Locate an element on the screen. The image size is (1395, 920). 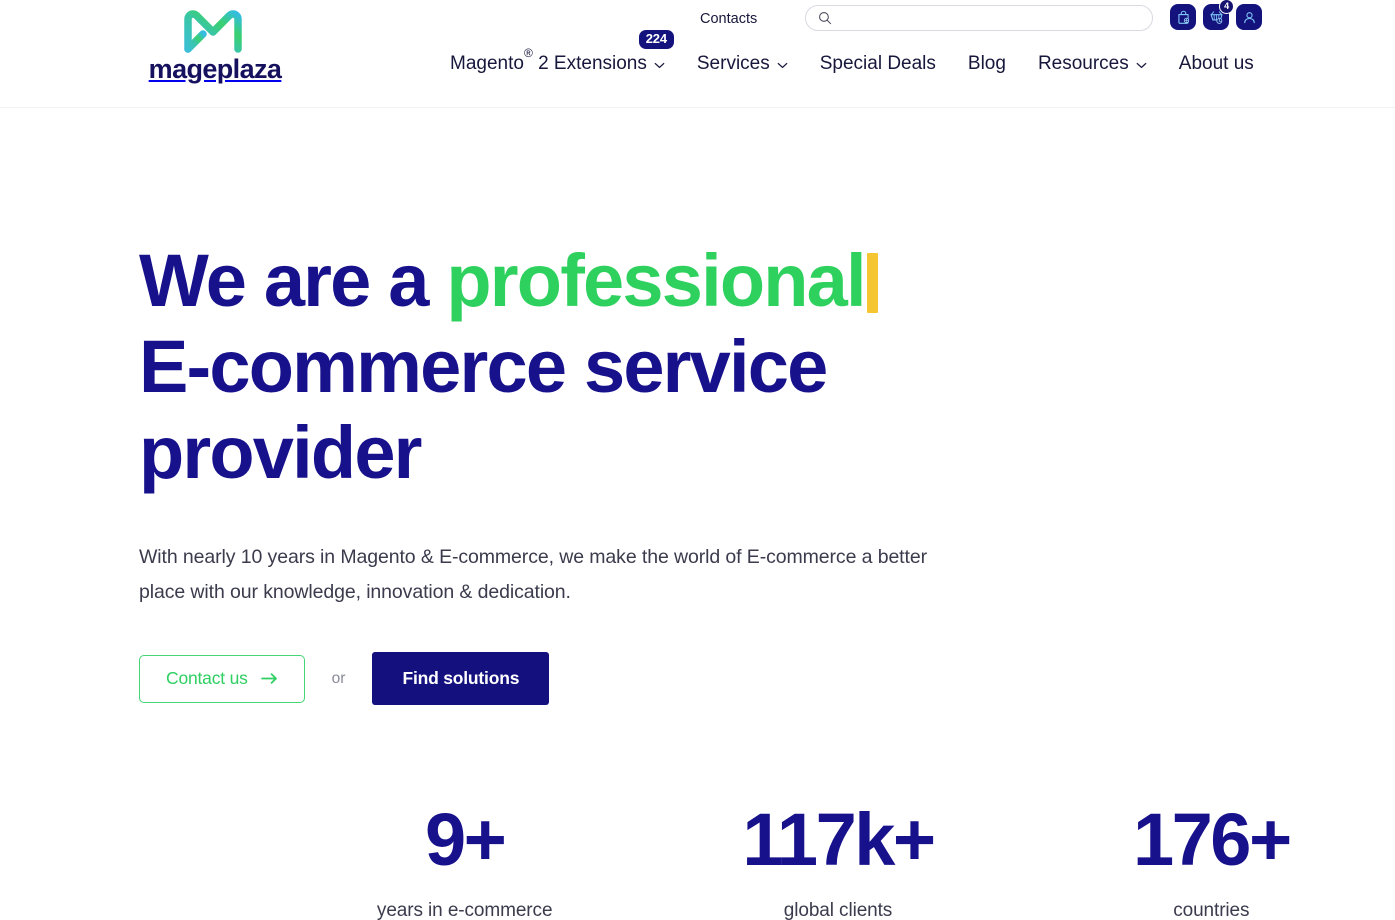
headline-highlight: professional is located at coordinates (656, 280).